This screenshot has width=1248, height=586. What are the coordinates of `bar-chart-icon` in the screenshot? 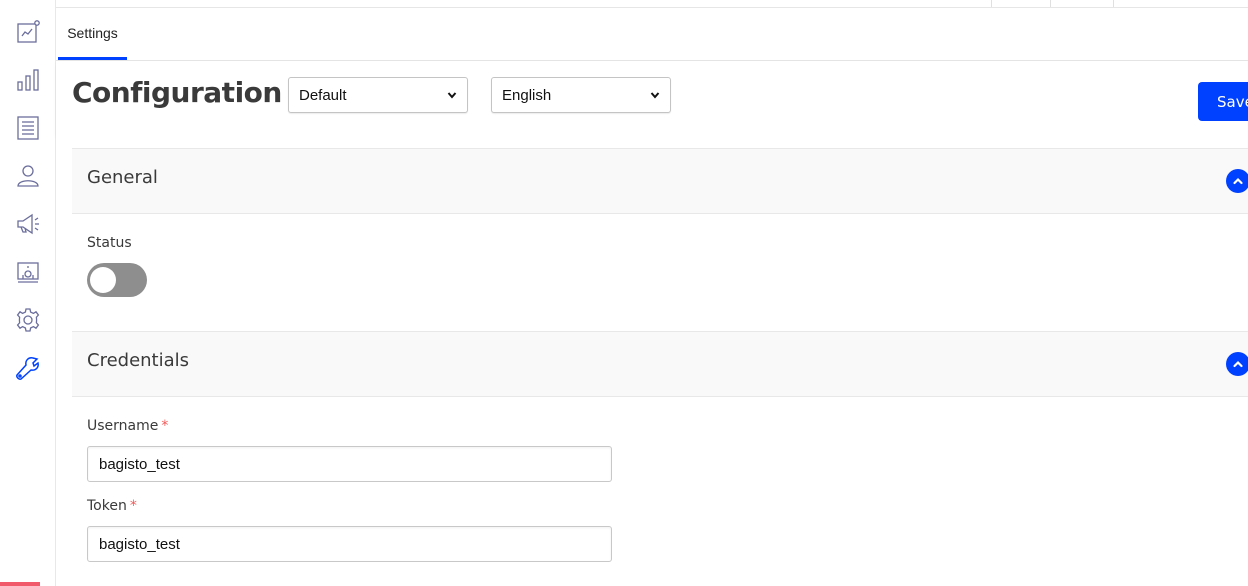 It's located at (28, 80).